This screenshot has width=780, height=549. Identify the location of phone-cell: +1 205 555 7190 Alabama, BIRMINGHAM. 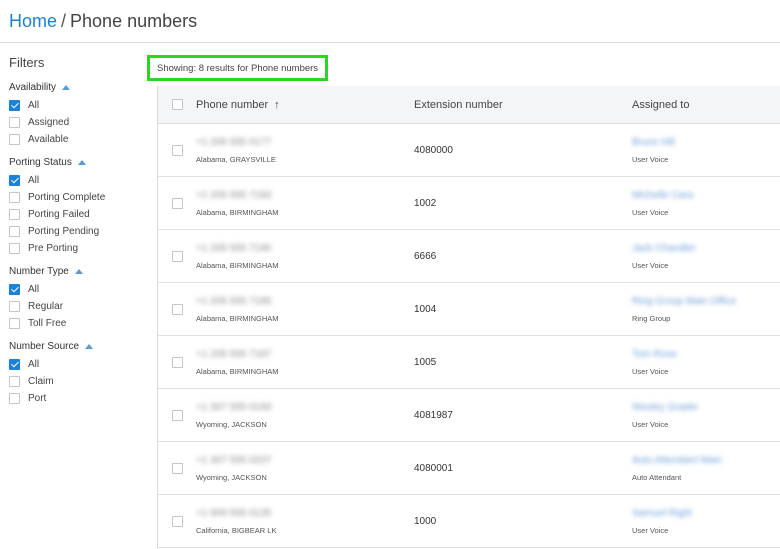
(305, 256).